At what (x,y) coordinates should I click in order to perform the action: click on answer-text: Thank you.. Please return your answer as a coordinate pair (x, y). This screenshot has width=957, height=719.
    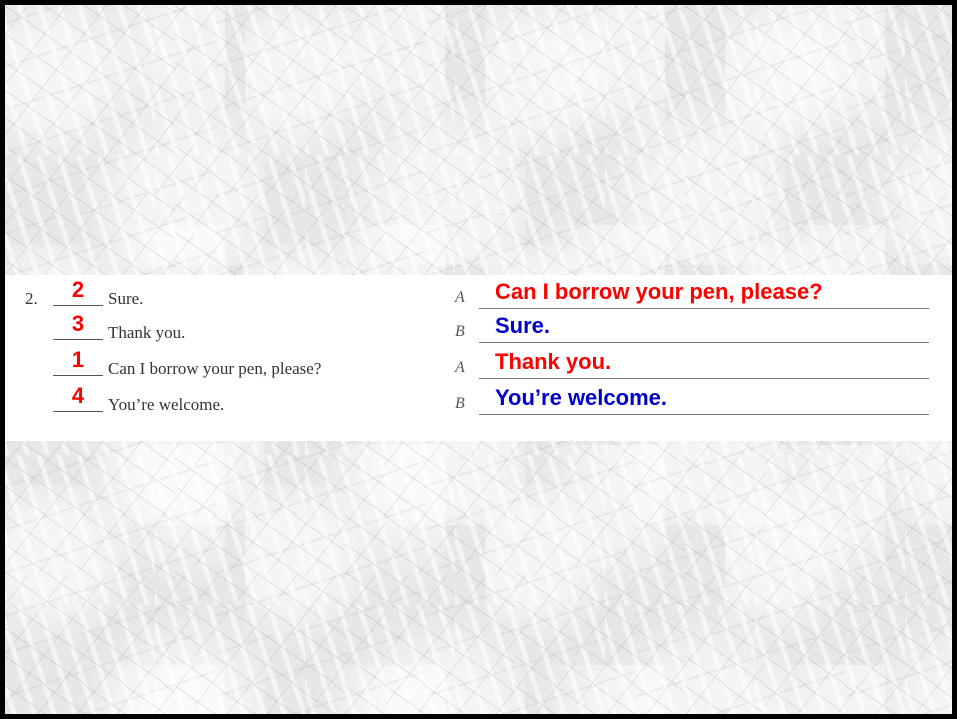
    Looking at the image, I should click on (553, 361).